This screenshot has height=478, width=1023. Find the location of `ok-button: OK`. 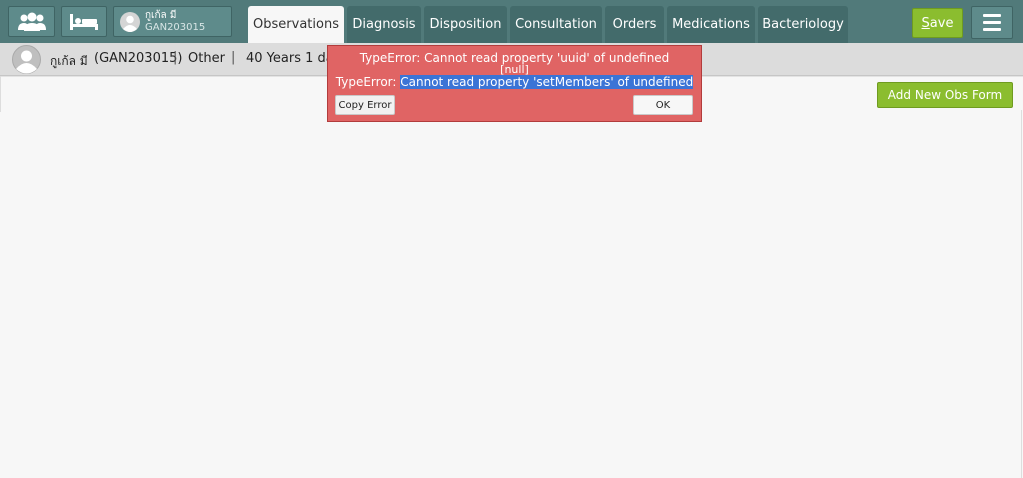

ok-button: OK is located at coordinates (663, 105).